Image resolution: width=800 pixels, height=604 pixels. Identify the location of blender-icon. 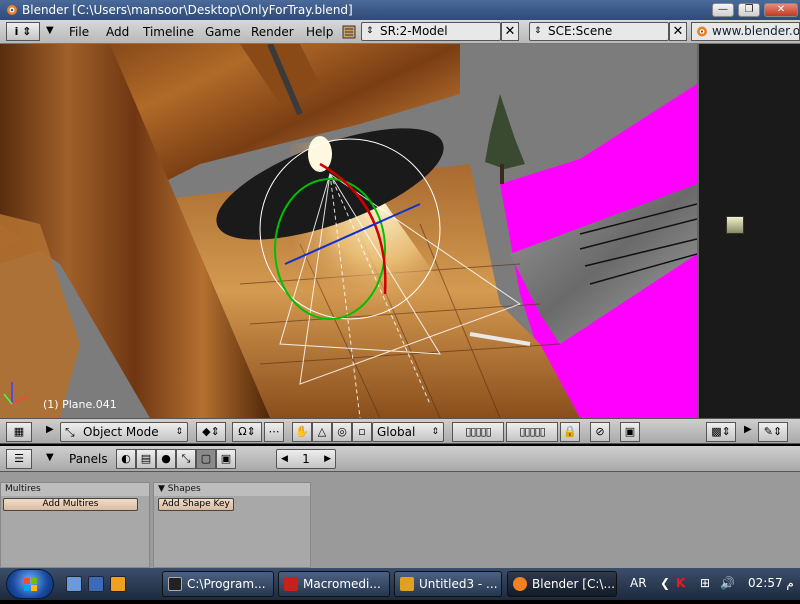
(520, 584).